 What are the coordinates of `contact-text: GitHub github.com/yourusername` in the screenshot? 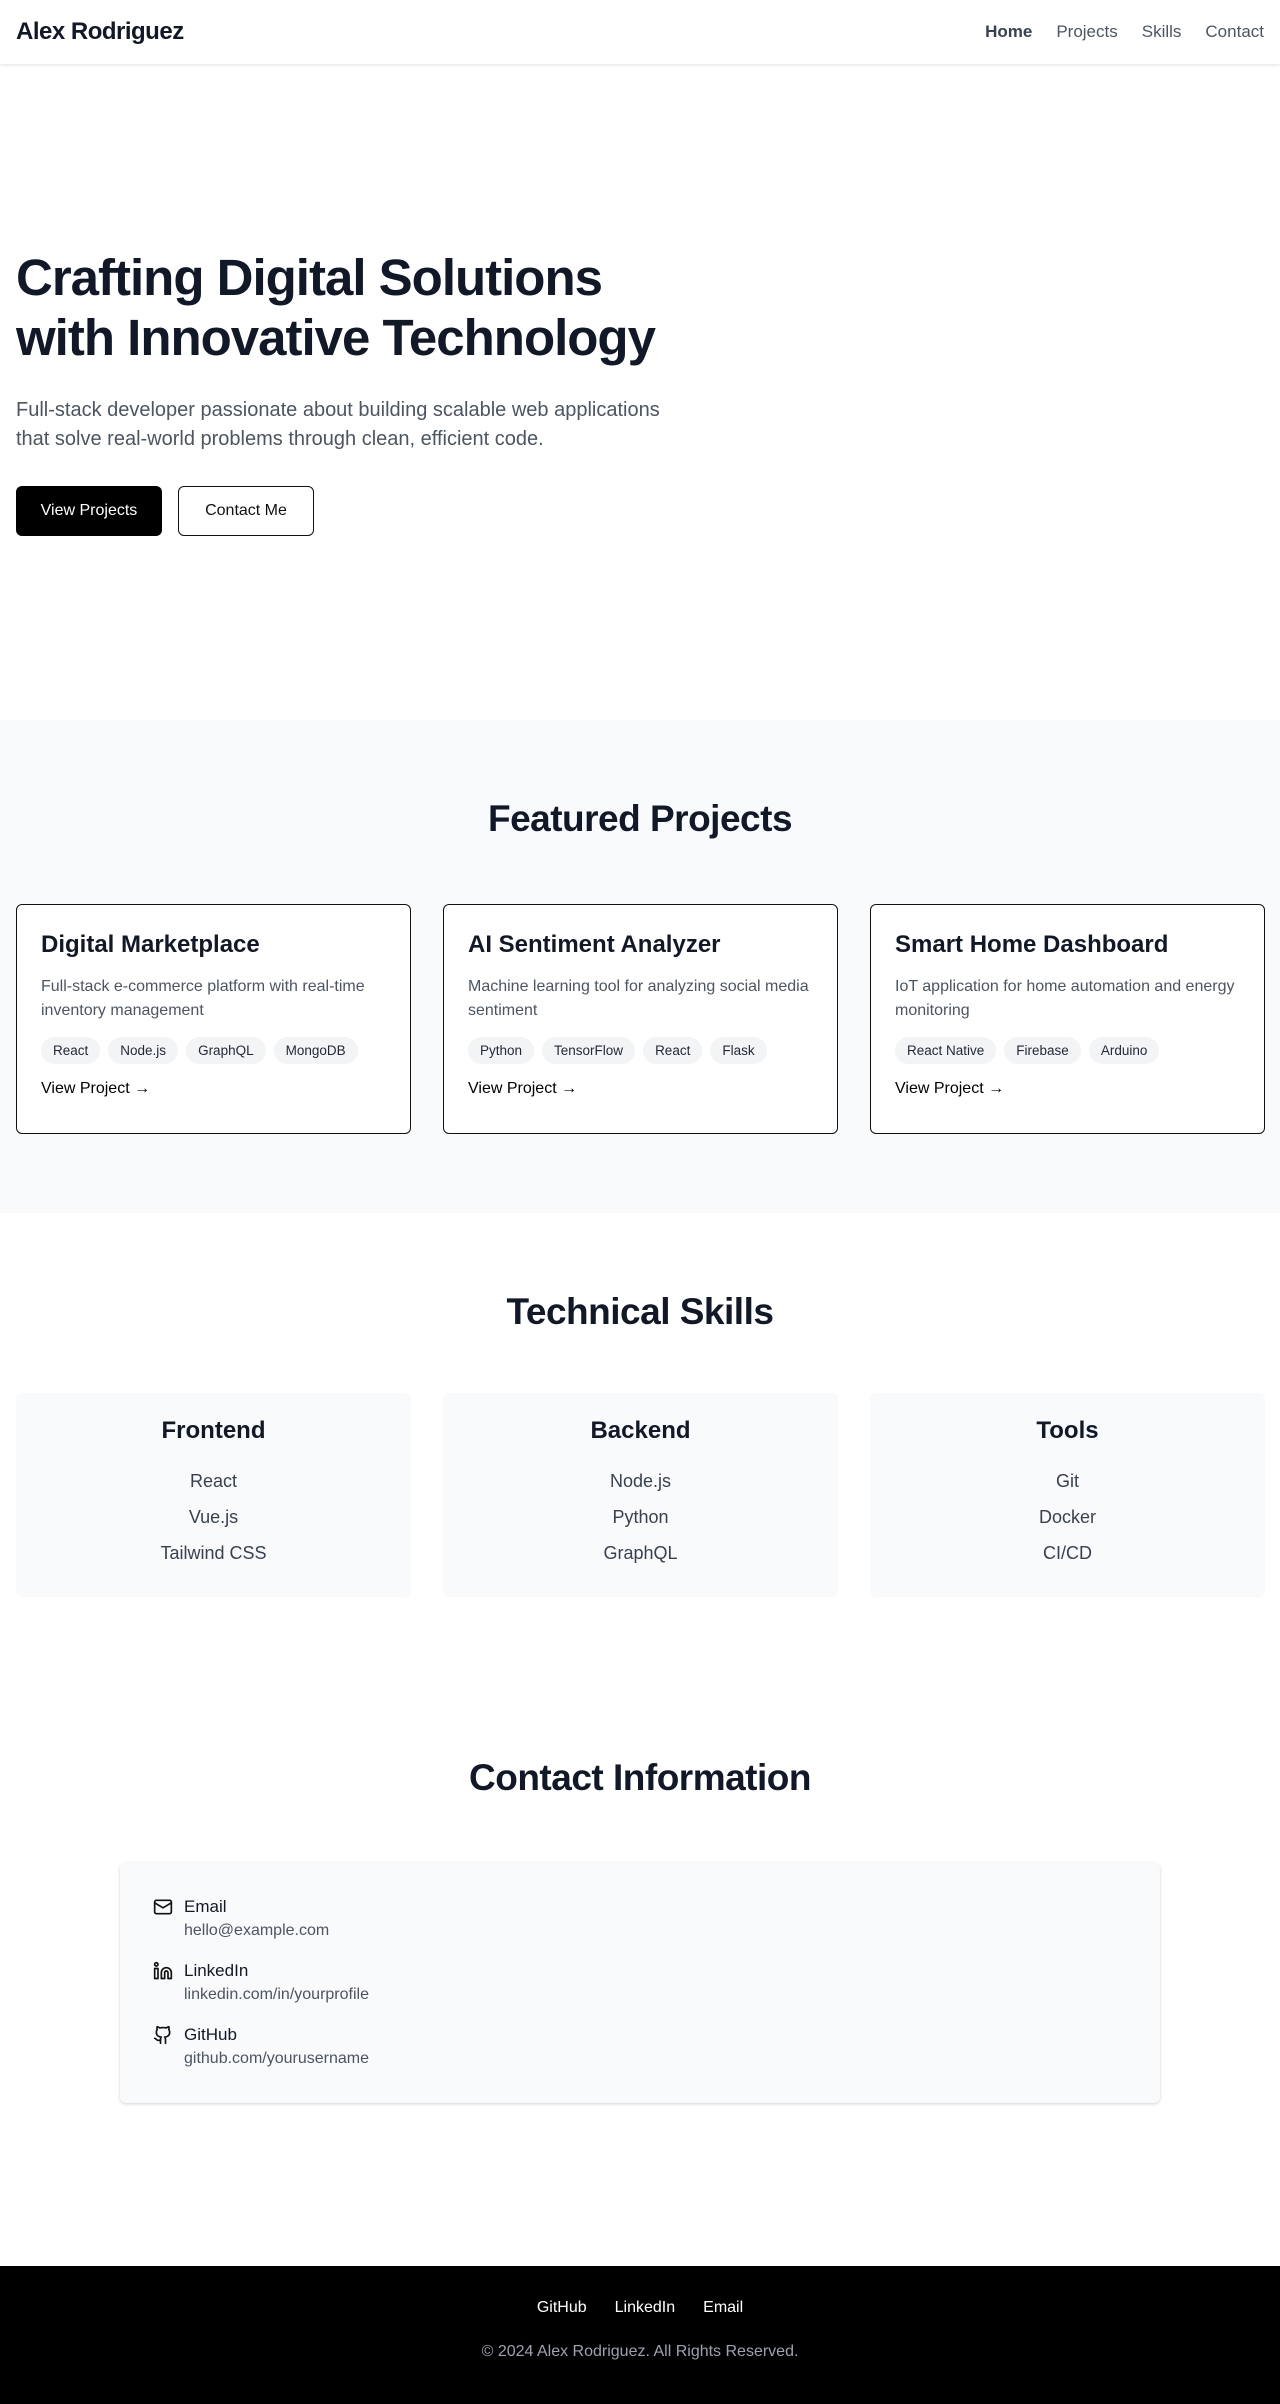 It's located at (276, 2047).